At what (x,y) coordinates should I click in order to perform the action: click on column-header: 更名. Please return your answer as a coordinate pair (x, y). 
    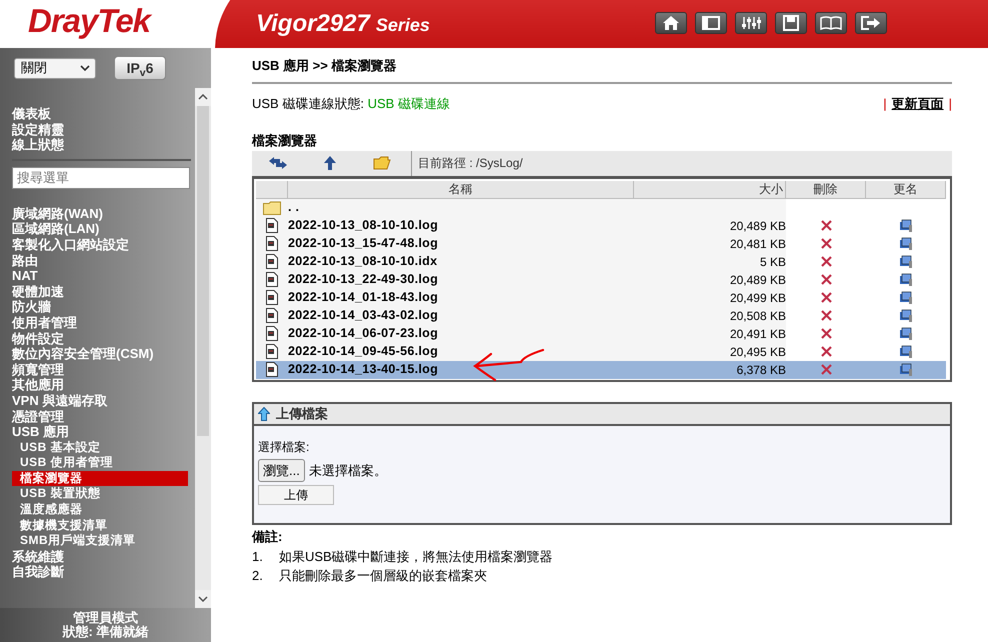
    Looking at the image, I should click on (906, 189).